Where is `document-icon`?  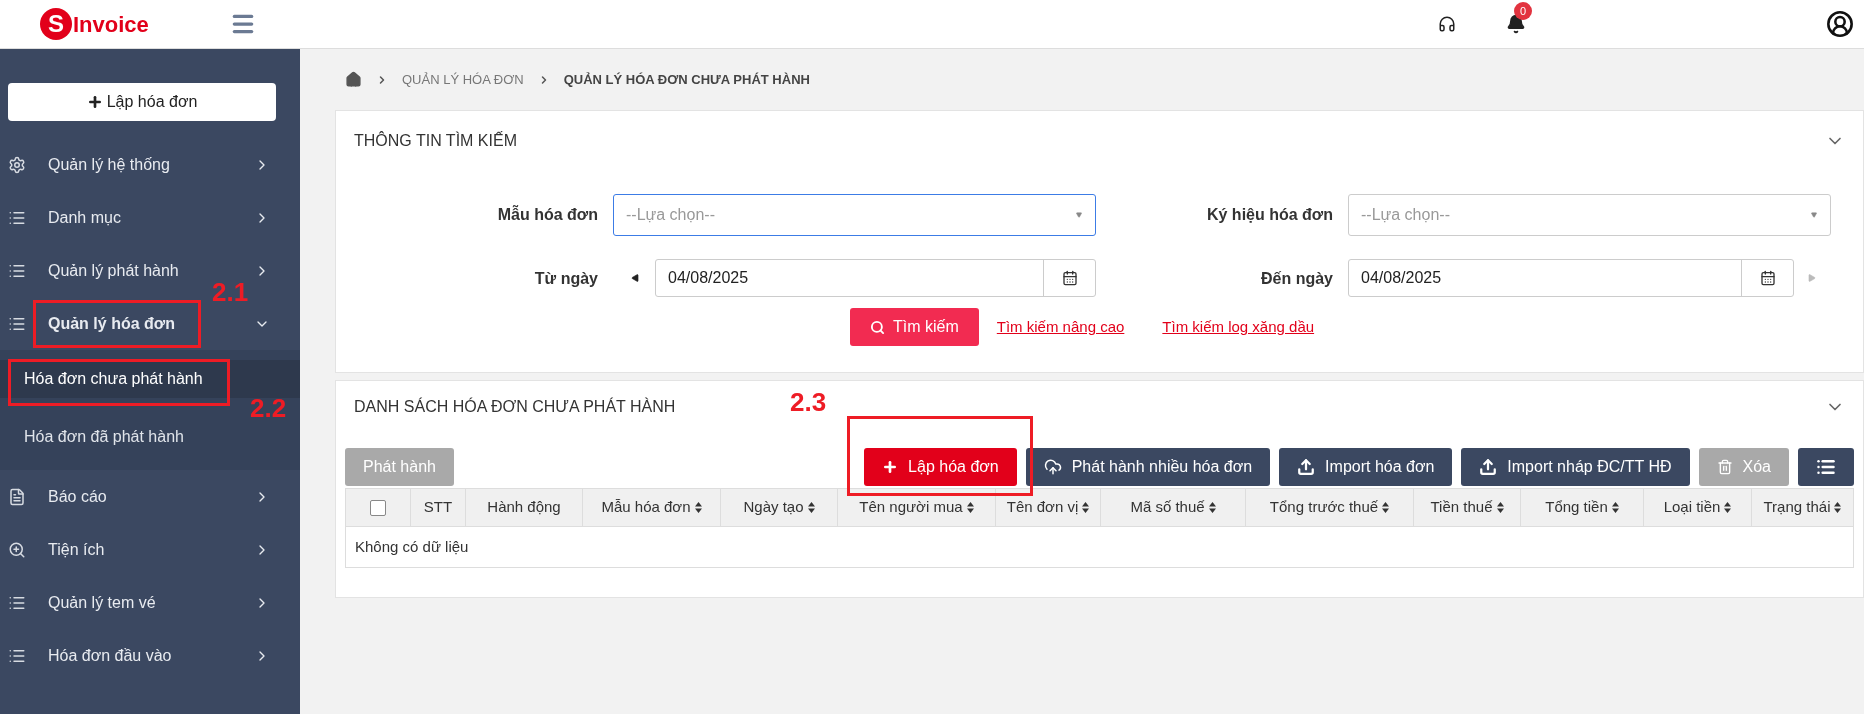 document-icon is located at coordinates (17, 497).